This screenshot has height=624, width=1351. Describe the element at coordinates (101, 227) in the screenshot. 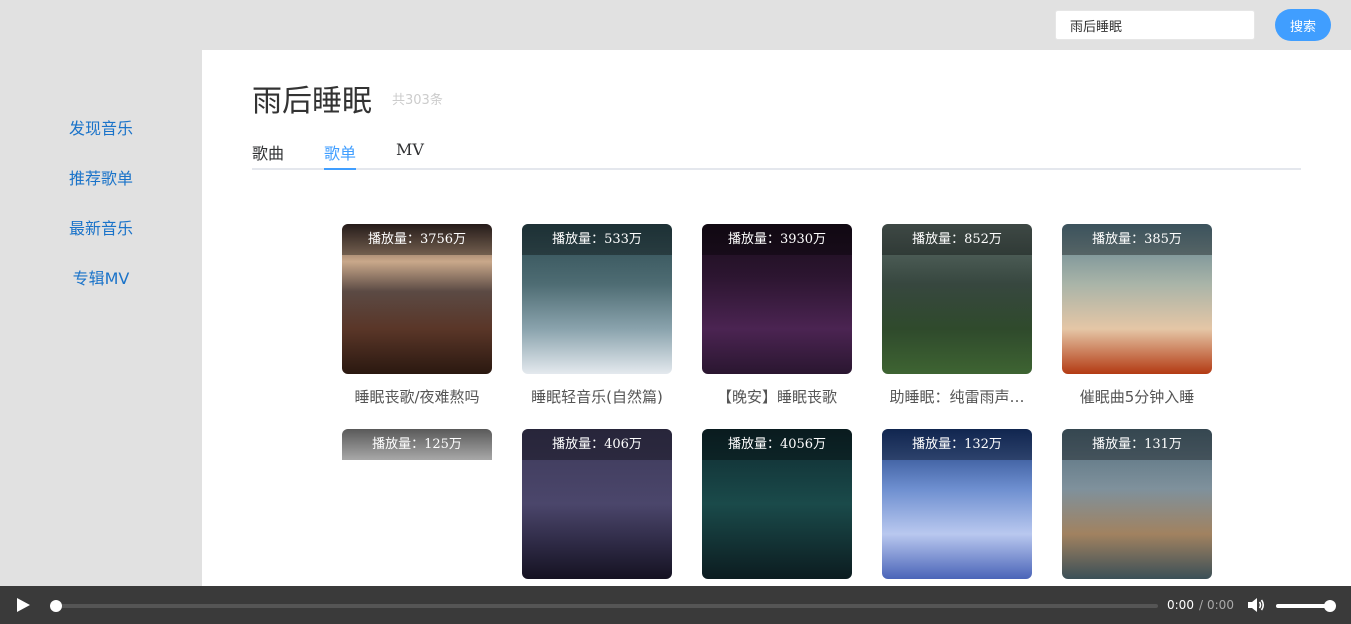

I see `sidebar-item-new-music: 最新音乐` at that location.